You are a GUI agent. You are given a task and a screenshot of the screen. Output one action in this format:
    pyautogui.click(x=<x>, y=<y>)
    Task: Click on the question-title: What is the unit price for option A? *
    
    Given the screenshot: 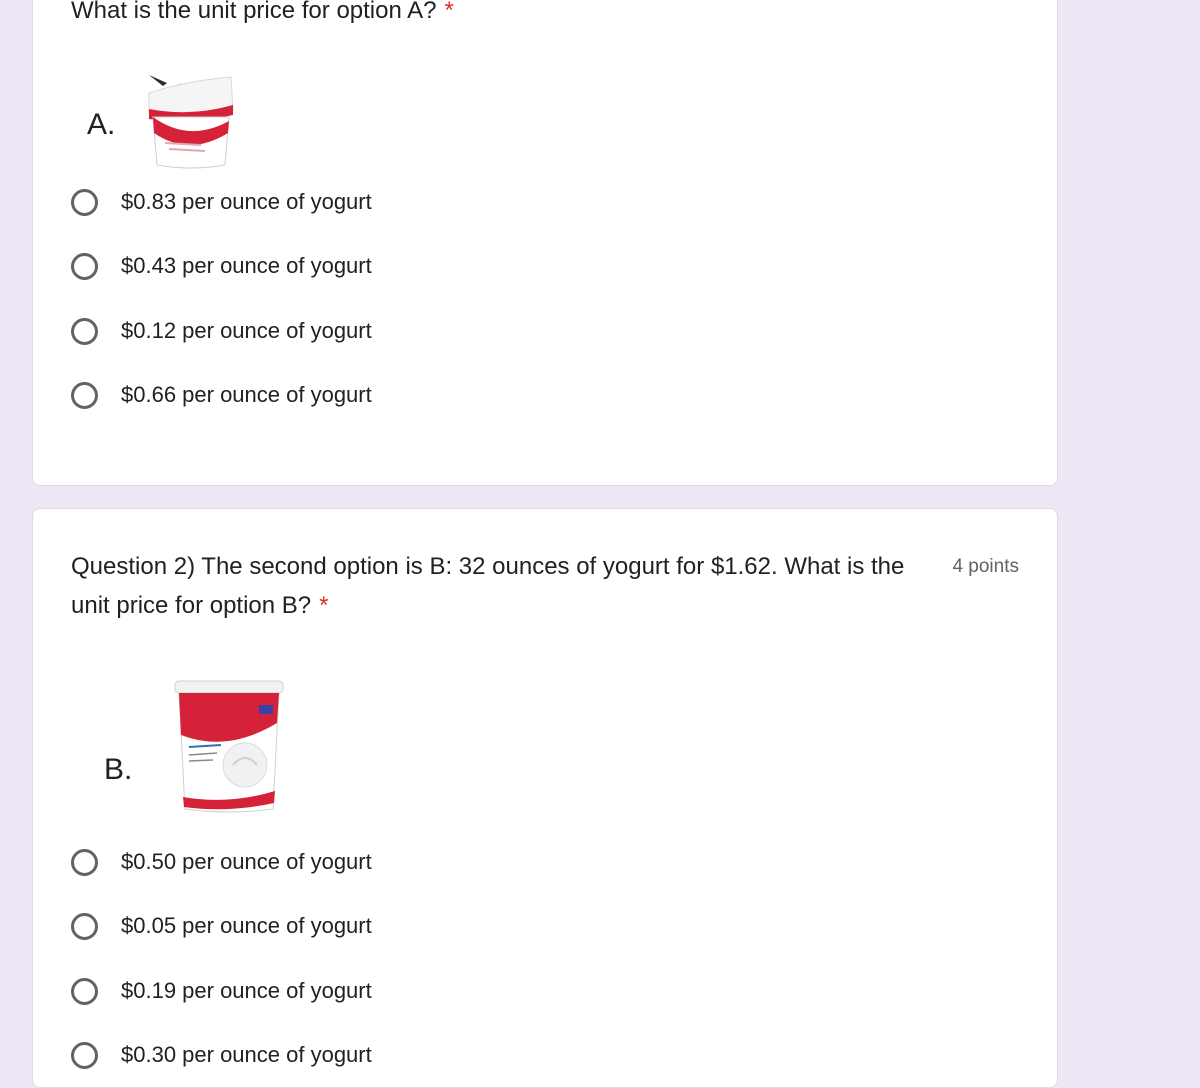 What is the action you would take?
    pyautogui.click(x=262, y=15)
    